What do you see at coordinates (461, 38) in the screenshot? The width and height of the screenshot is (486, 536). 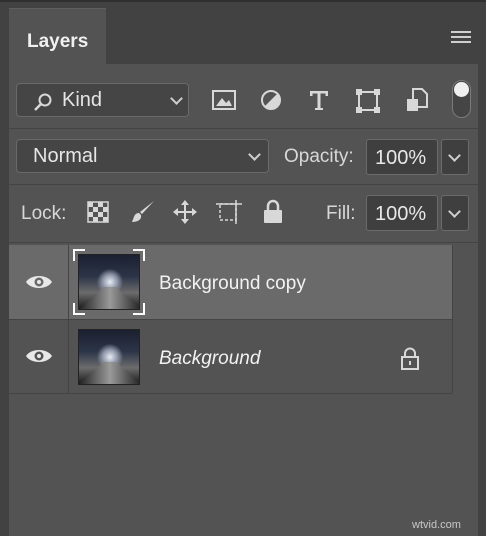 I see `panel-menu-icon` at bounding box center [461, 38].